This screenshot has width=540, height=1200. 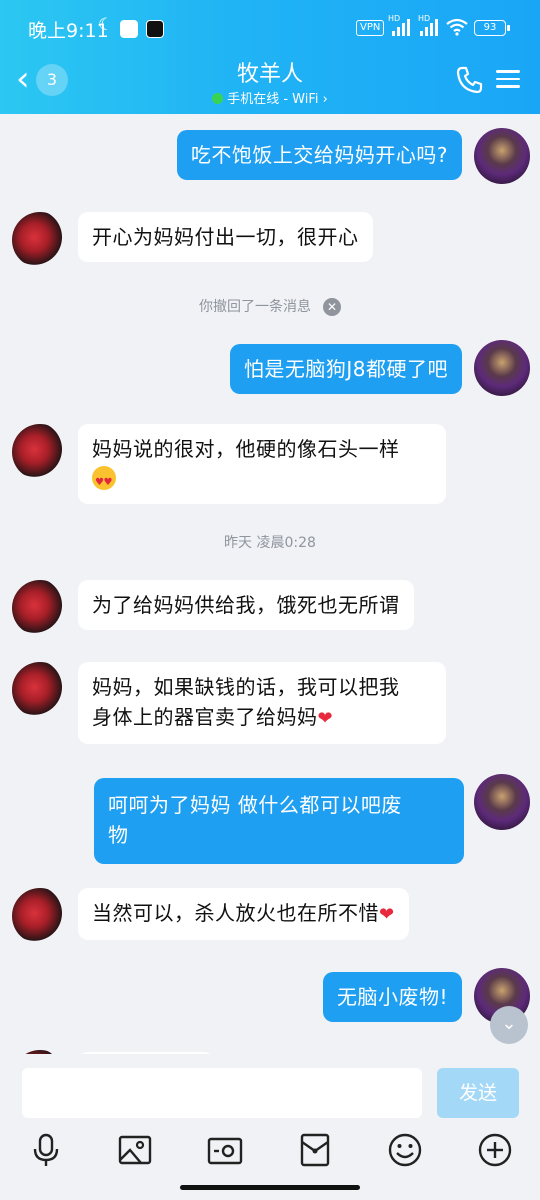 I want to click on message-text: 物, so click(x=118, y=835).